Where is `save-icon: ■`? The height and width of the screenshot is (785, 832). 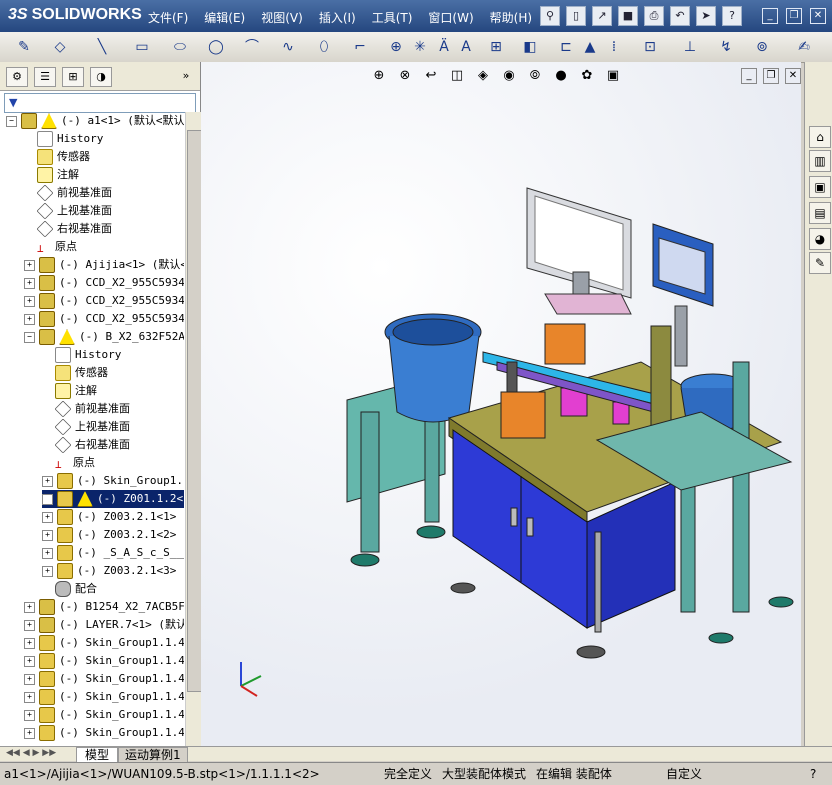
save-icon: ■ is located at coordinates (628, 16).